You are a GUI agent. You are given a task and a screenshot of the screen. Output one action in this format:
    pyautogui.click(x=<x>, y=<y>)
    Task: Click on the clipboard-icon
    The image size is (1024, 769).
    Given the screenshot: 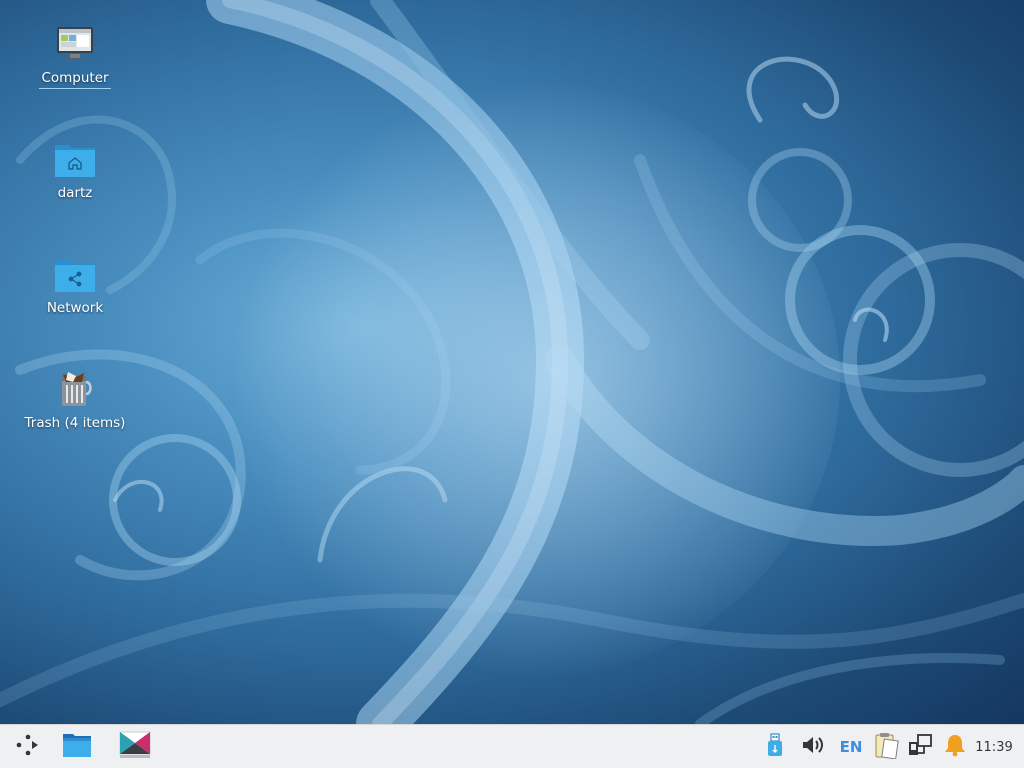 What is the action you would take?
    pyautogui.click(x=886, y=747)
    